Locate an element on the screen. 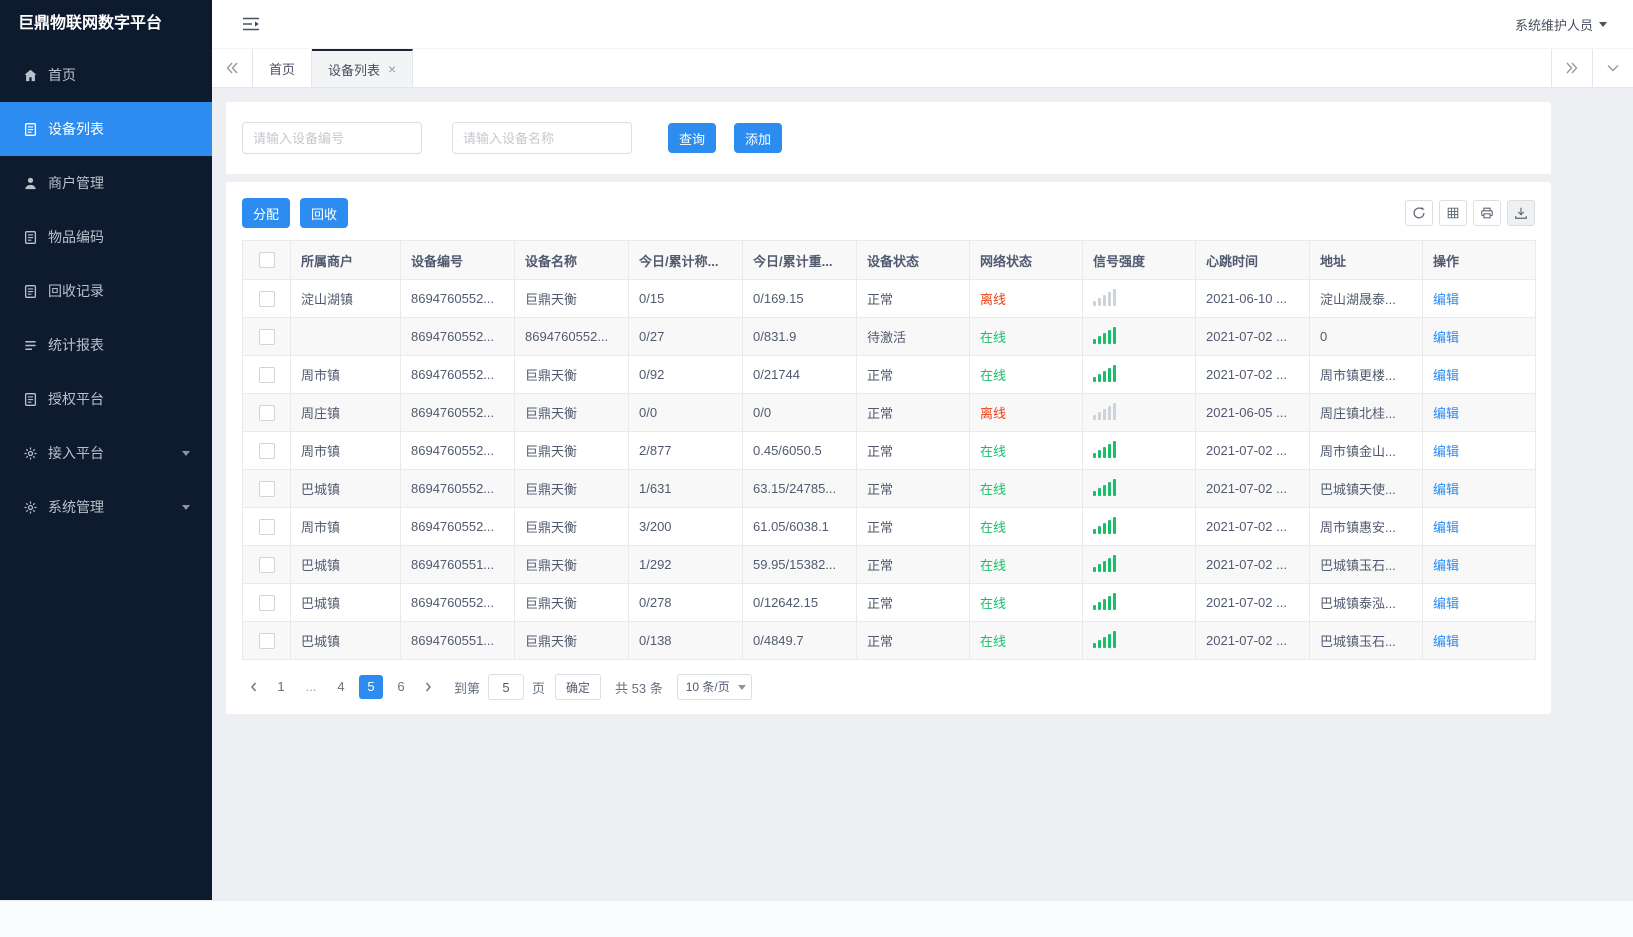 The height and width of the screenshot is (937, 1633). sidebar-item-label: 设备列表 is located at coordinates (76, 129).